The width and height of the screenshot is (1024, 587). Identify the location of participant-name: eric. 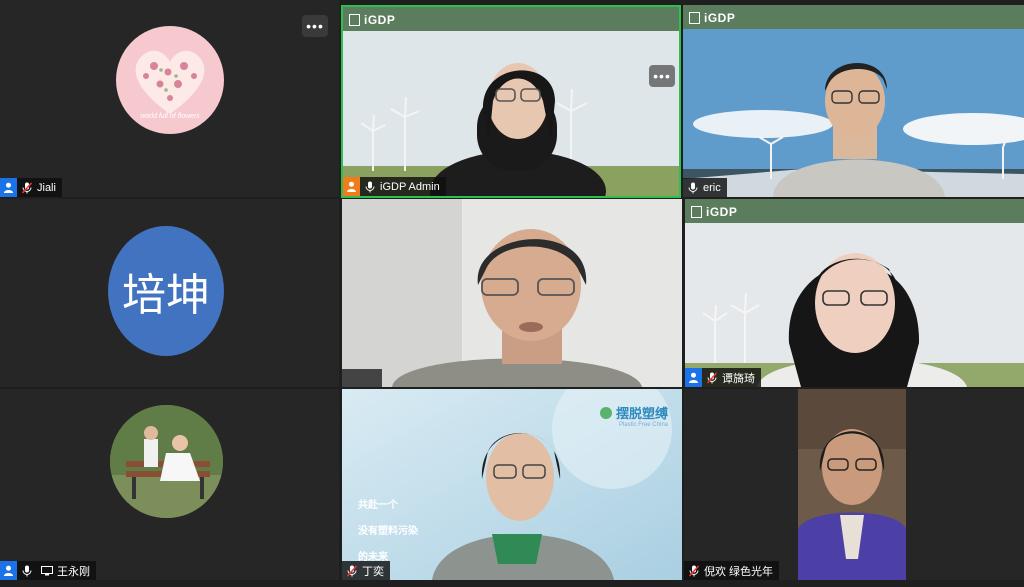
(712, 187).